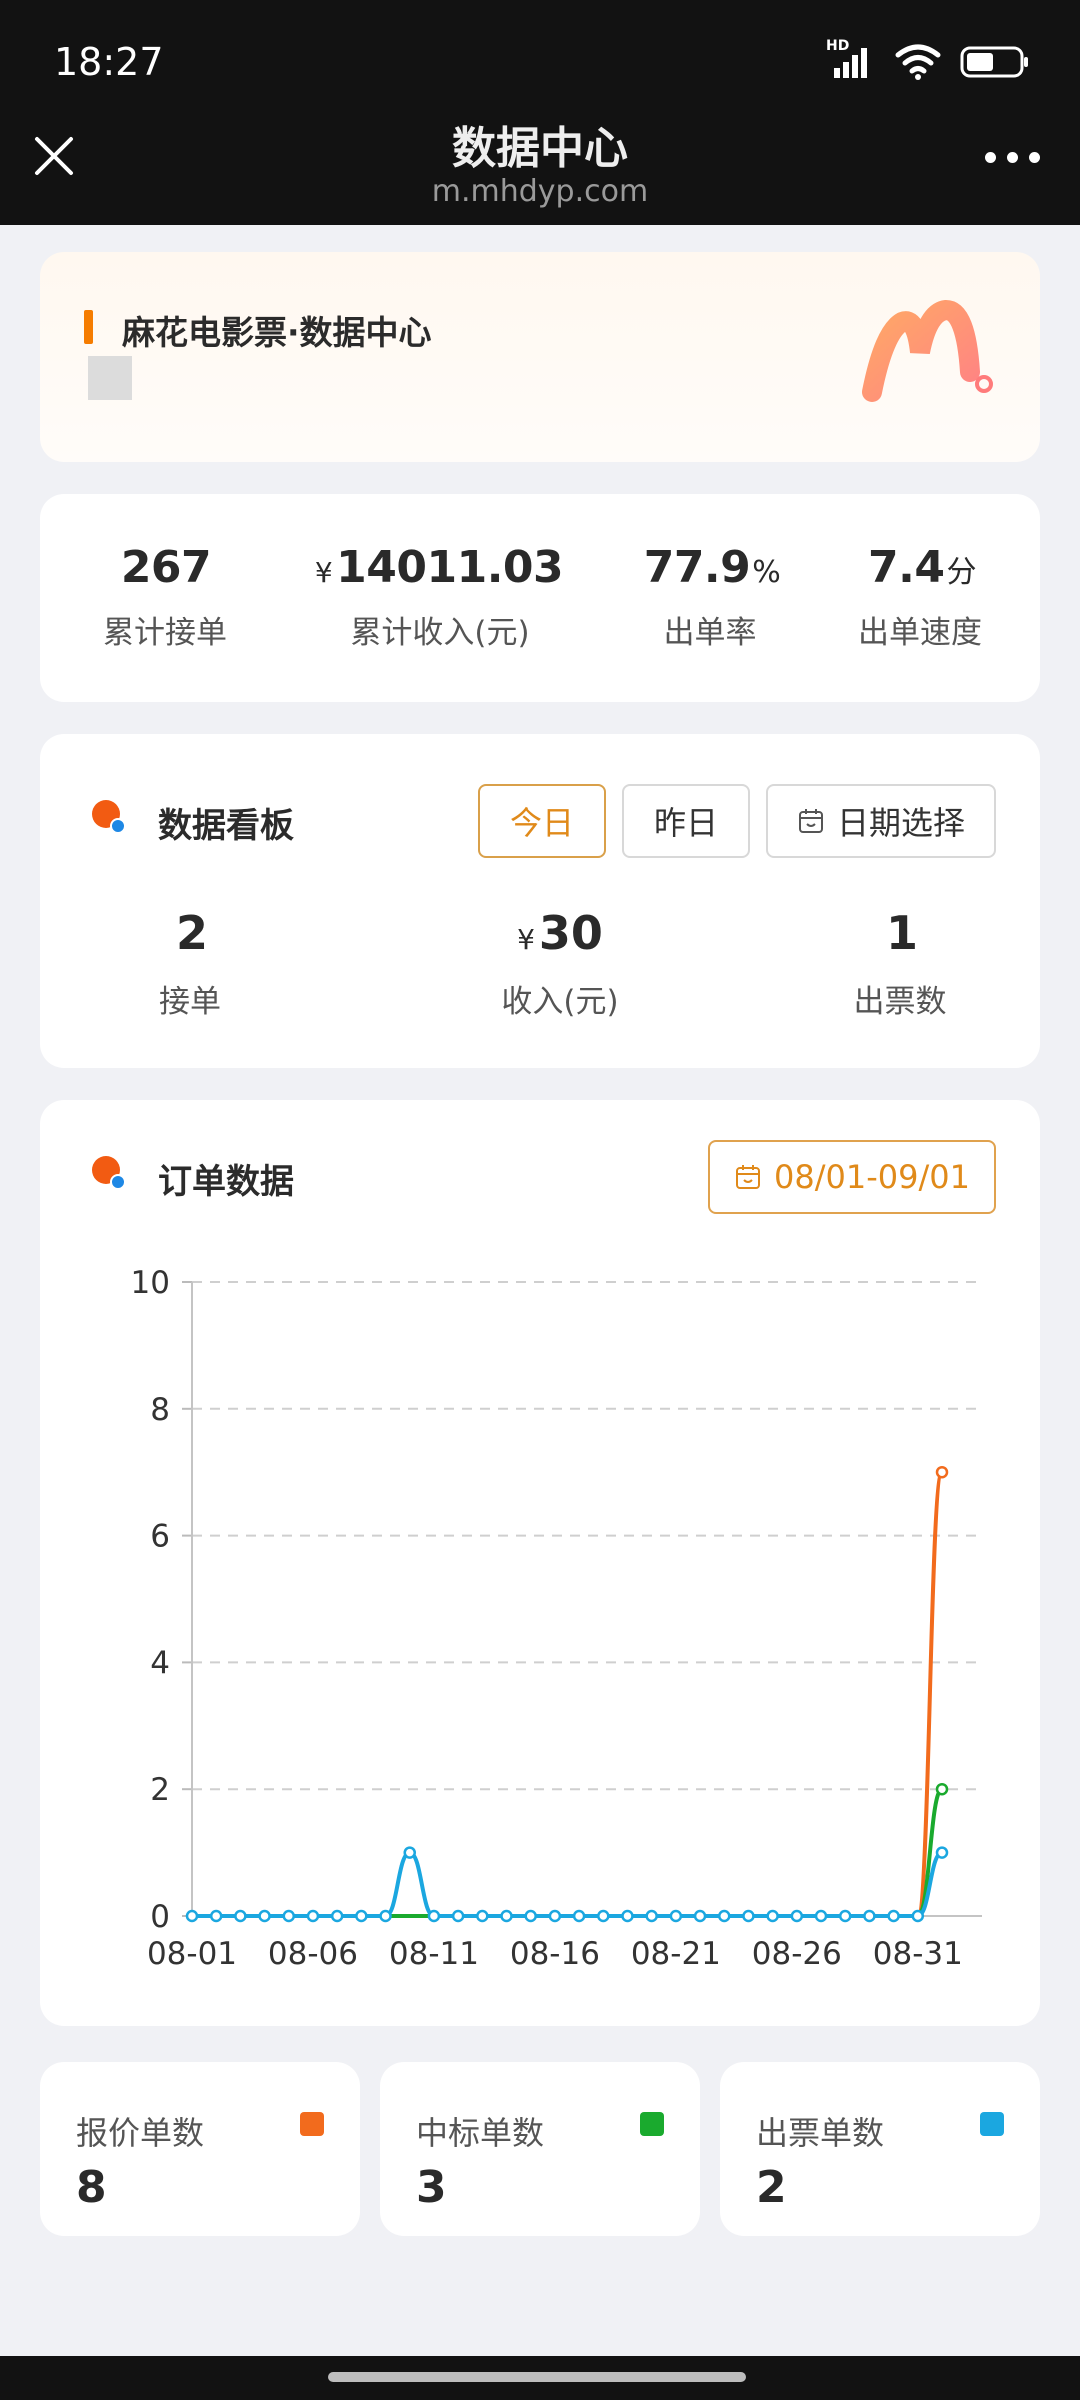 This screenshot has height=2400, width=1080. Describe the element at coordinates (160, 1537) in the screenshot. I see `y-tick-label: 6` at that location.